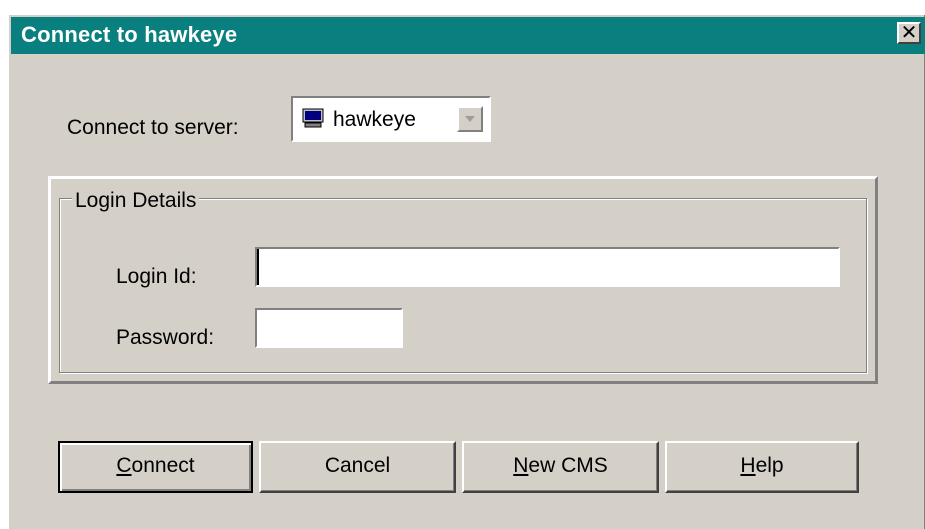  I want to click on cancel-label: Cancel, so click(357, 465).